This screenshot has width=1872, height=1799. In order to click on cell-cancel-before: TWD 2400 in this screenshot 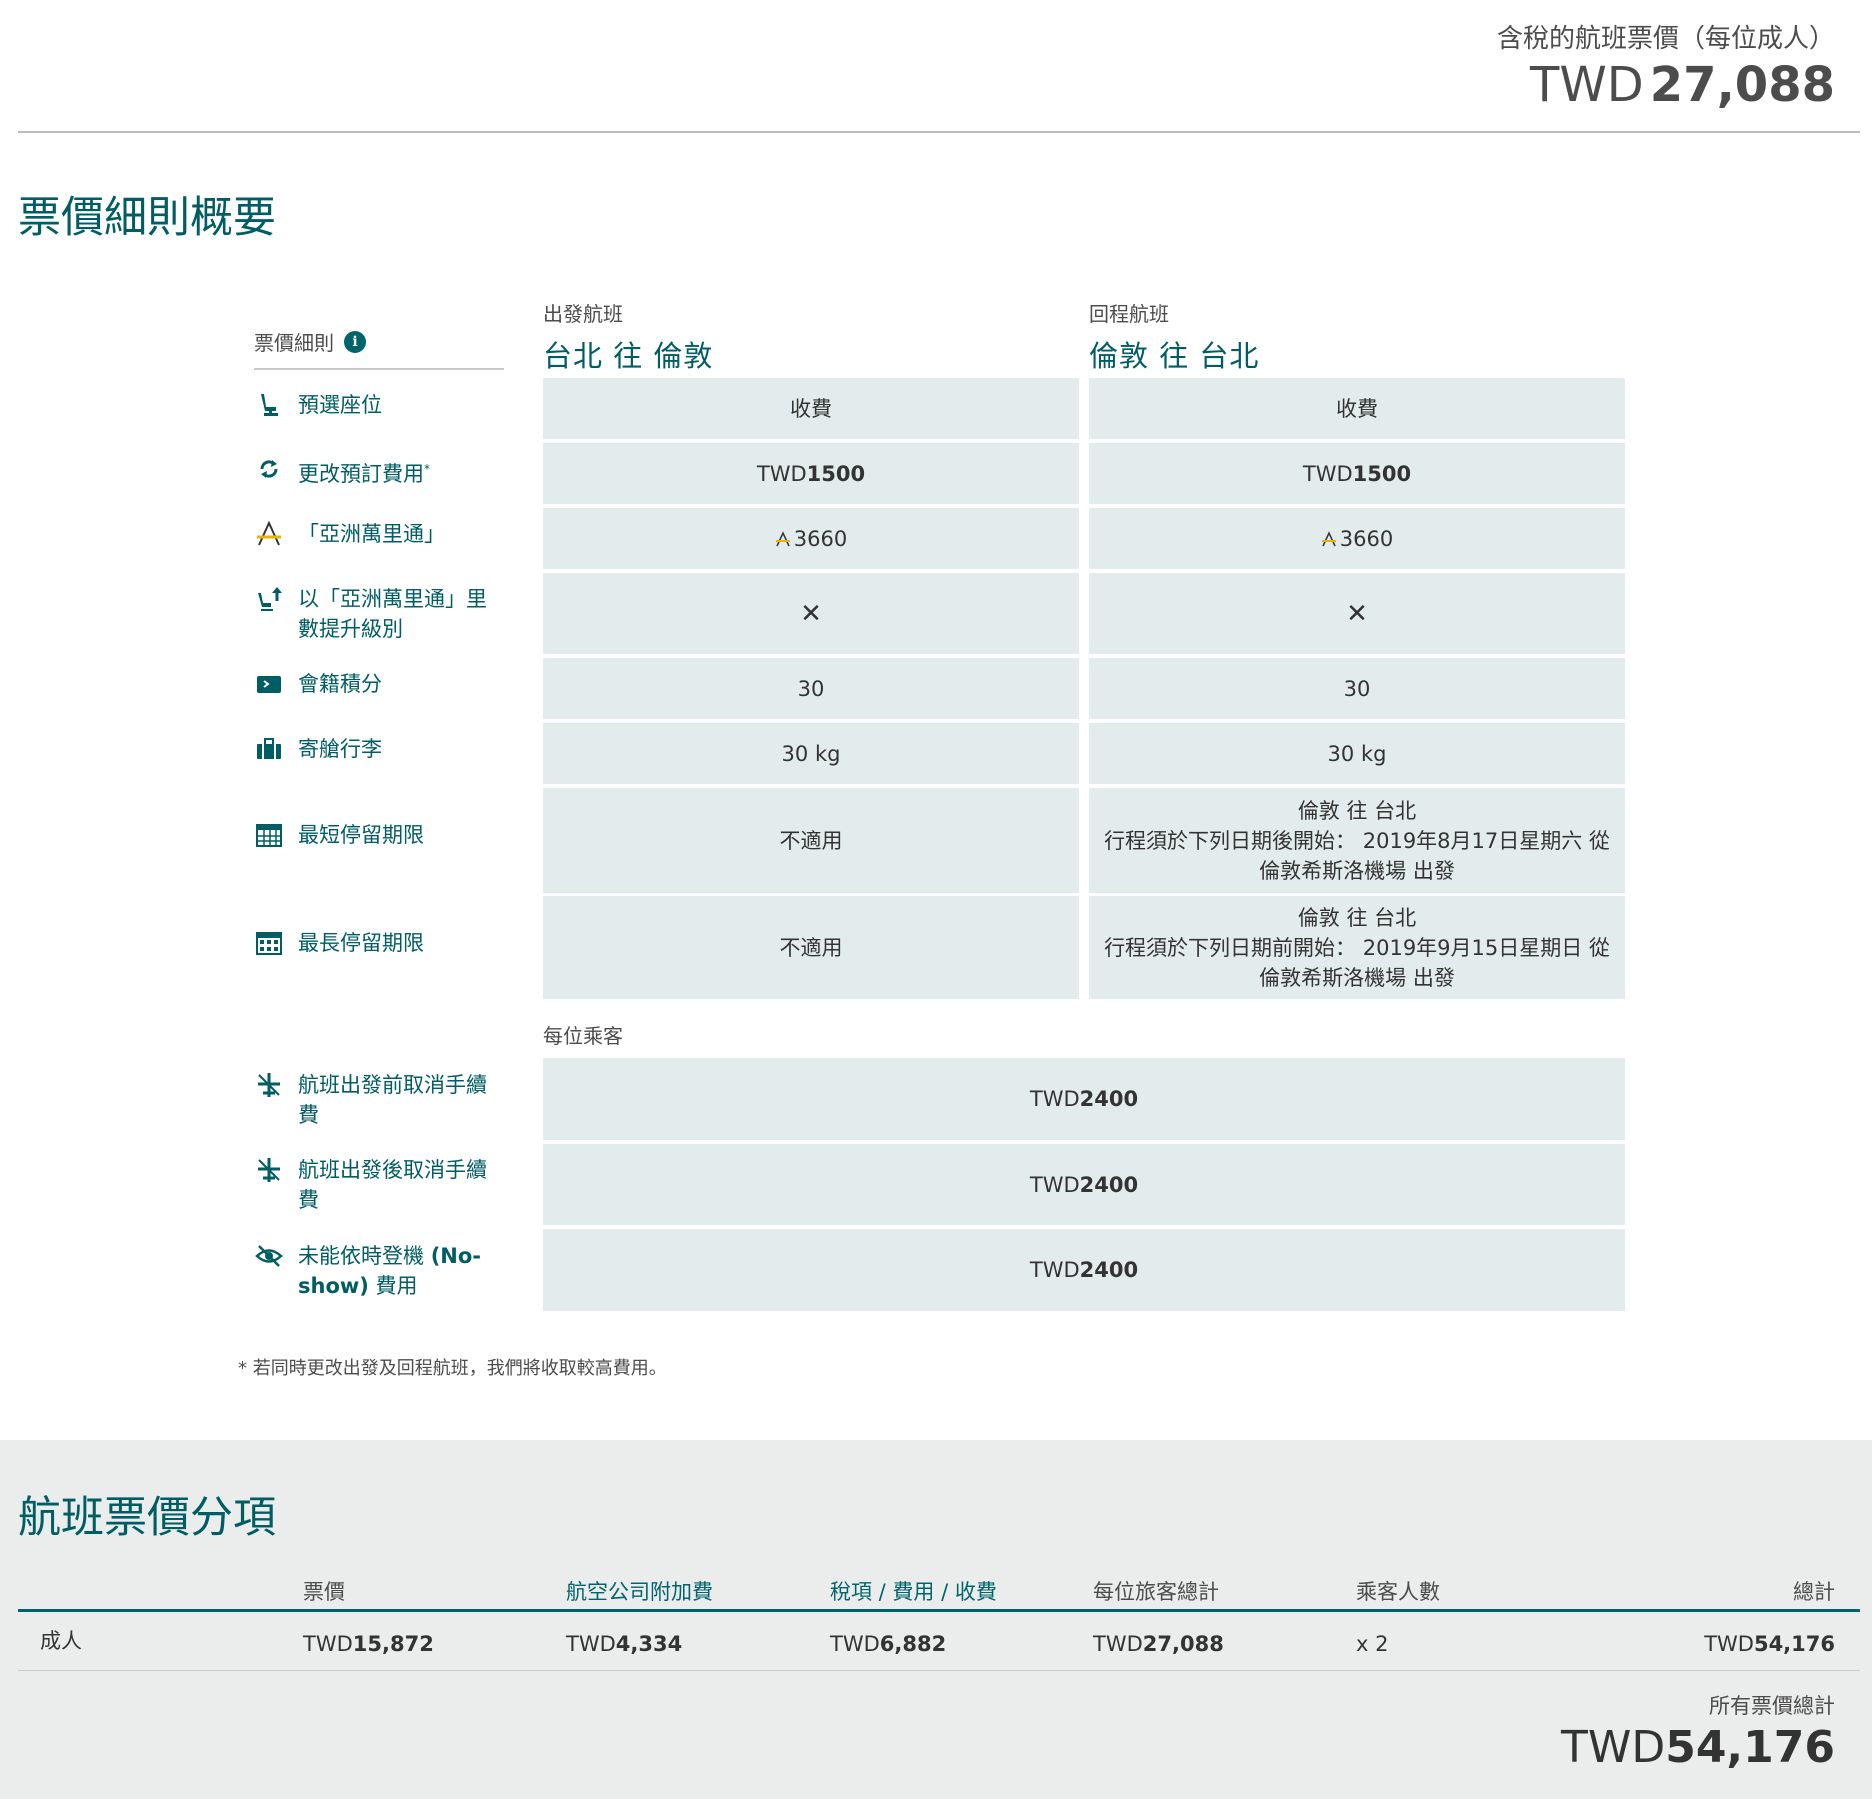, I will do `click(1084, 1099)`.